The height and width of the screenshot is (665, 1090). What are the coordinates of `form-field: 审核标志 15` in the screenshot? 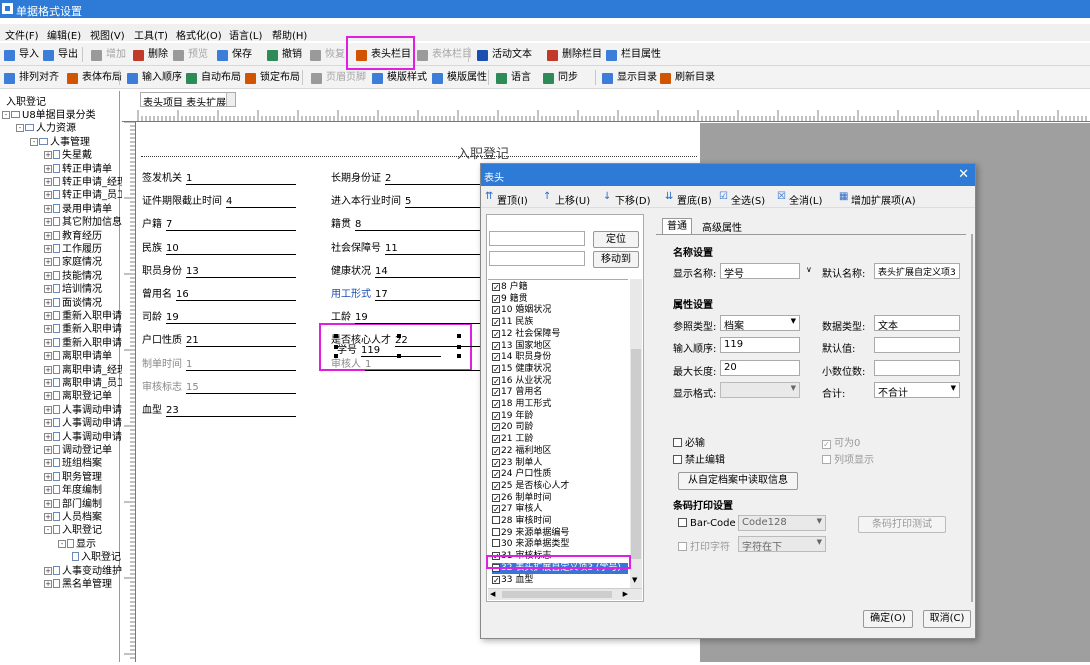 It's located at (219, 386).